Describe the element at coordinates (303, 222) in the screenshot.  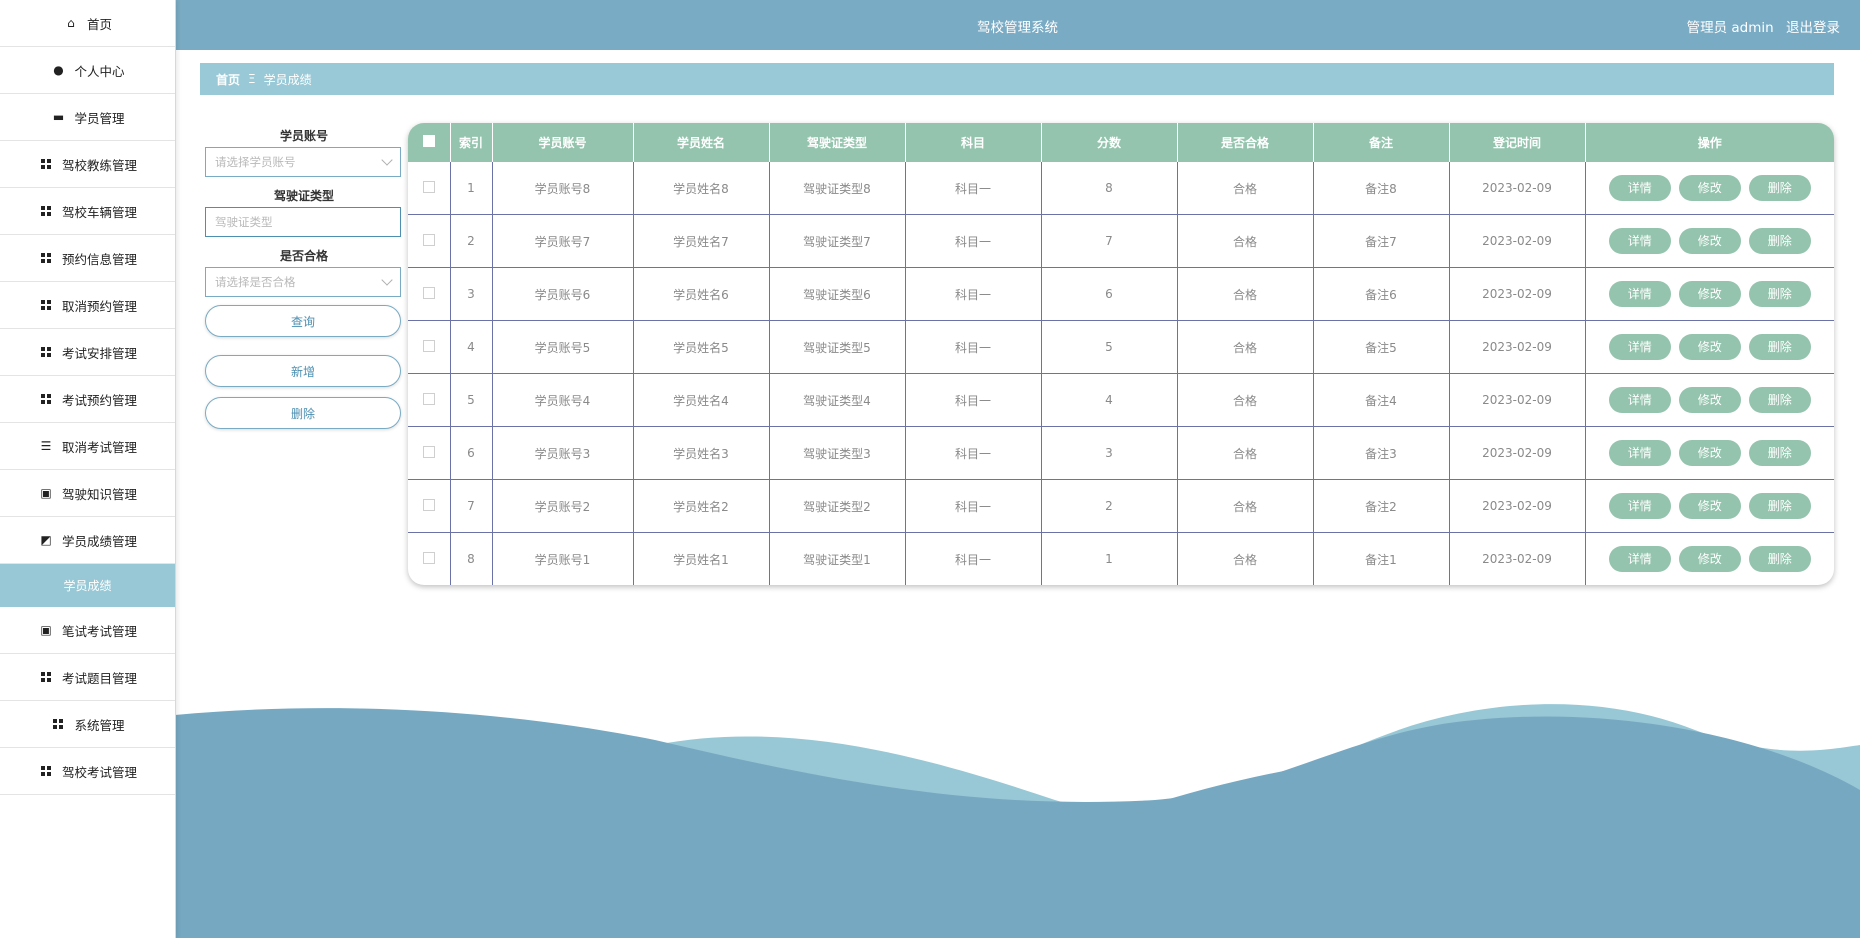
I see `license-type-input: 驾驶证类型` at that location.